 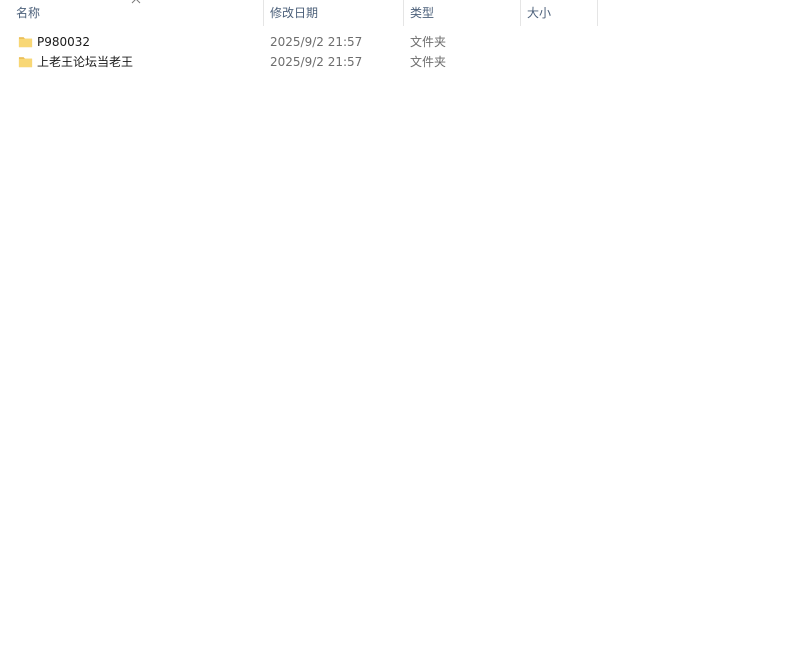 I want to click on name-cell: P980032, so click(x=141, y=42).